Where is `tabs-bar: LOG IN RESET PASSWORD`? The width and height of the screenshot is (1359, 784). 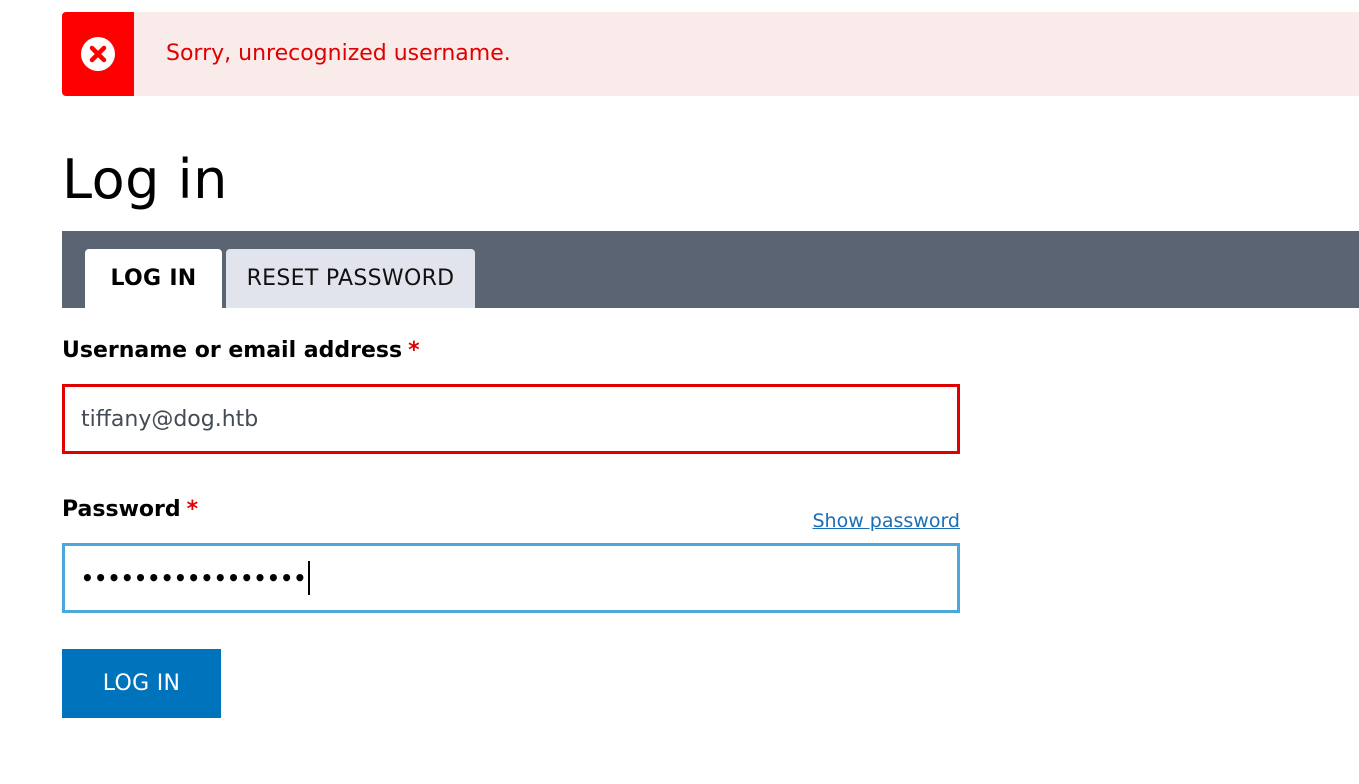 tabs-bar: LOG IN RESET PASSWORD is located at coordinates (710, 269).